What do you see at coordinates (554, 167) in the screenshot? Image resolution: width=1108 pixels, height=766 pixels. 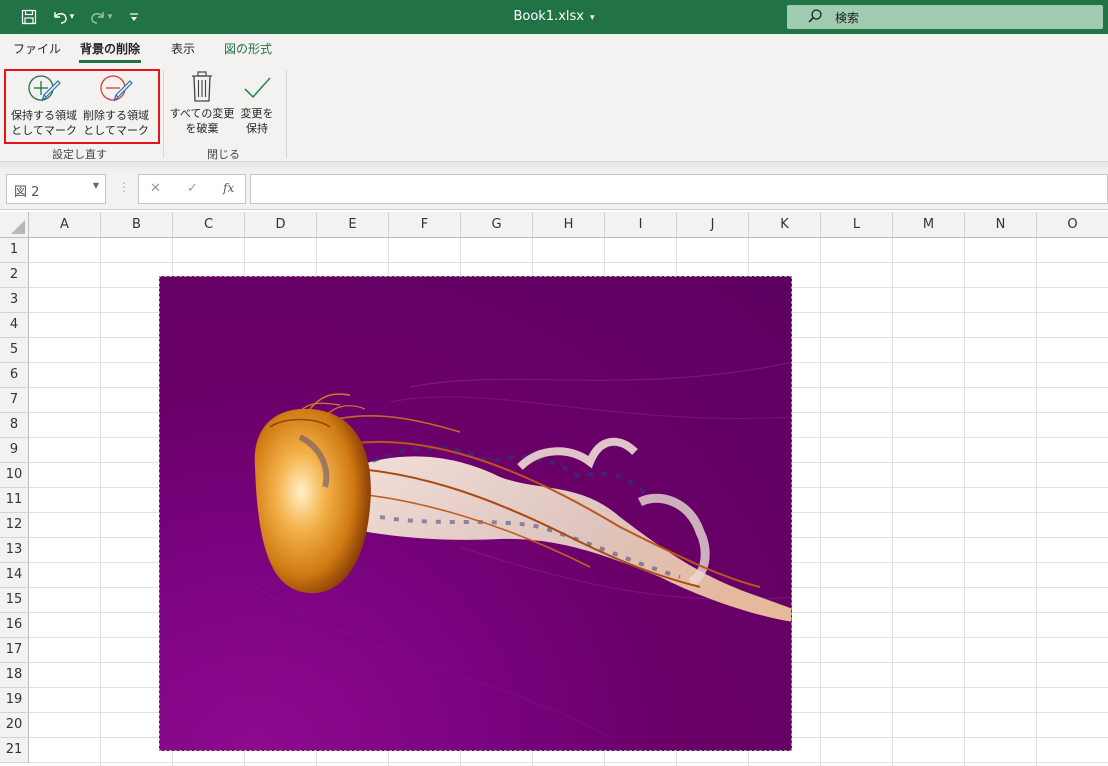 I see `ribbon-shadow` at bounding box center [554, 167].